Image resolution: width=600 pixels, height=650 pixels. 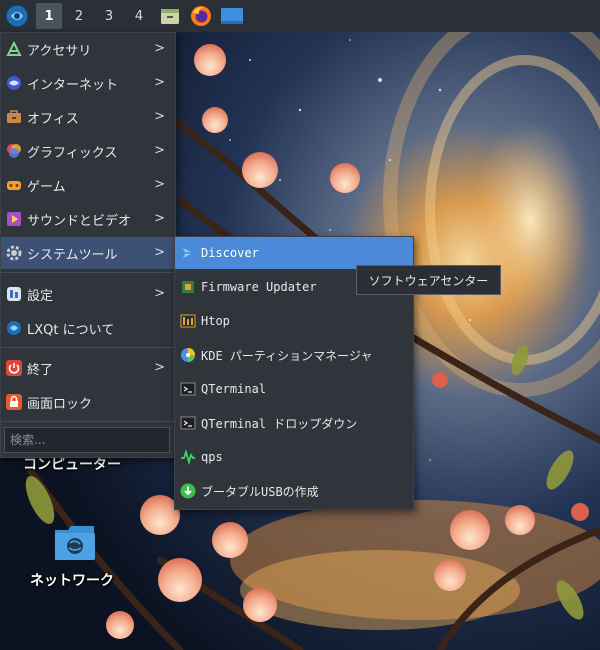 I want to click on workspace-4-button: 4, so click(x=139, y=16).